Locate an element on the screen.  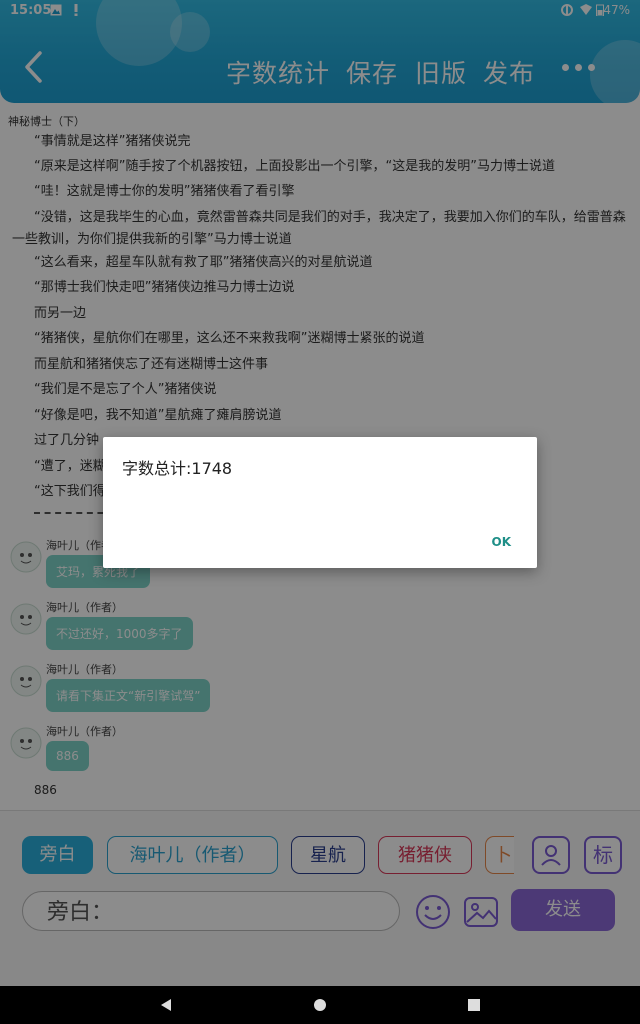
word-count-dialog: 字数总计:1748 OK is located at coordinates (320, 502).